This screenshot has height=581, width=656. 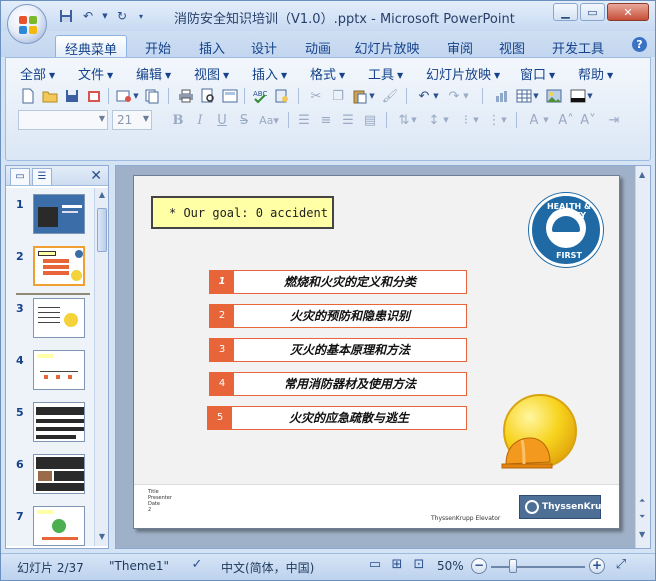 What do you see at coordinates (338, 316) in the screenshot?
I see `agenda-item-2: 2 火灾的预防和隐患识别` at bounding box center [338, 316].